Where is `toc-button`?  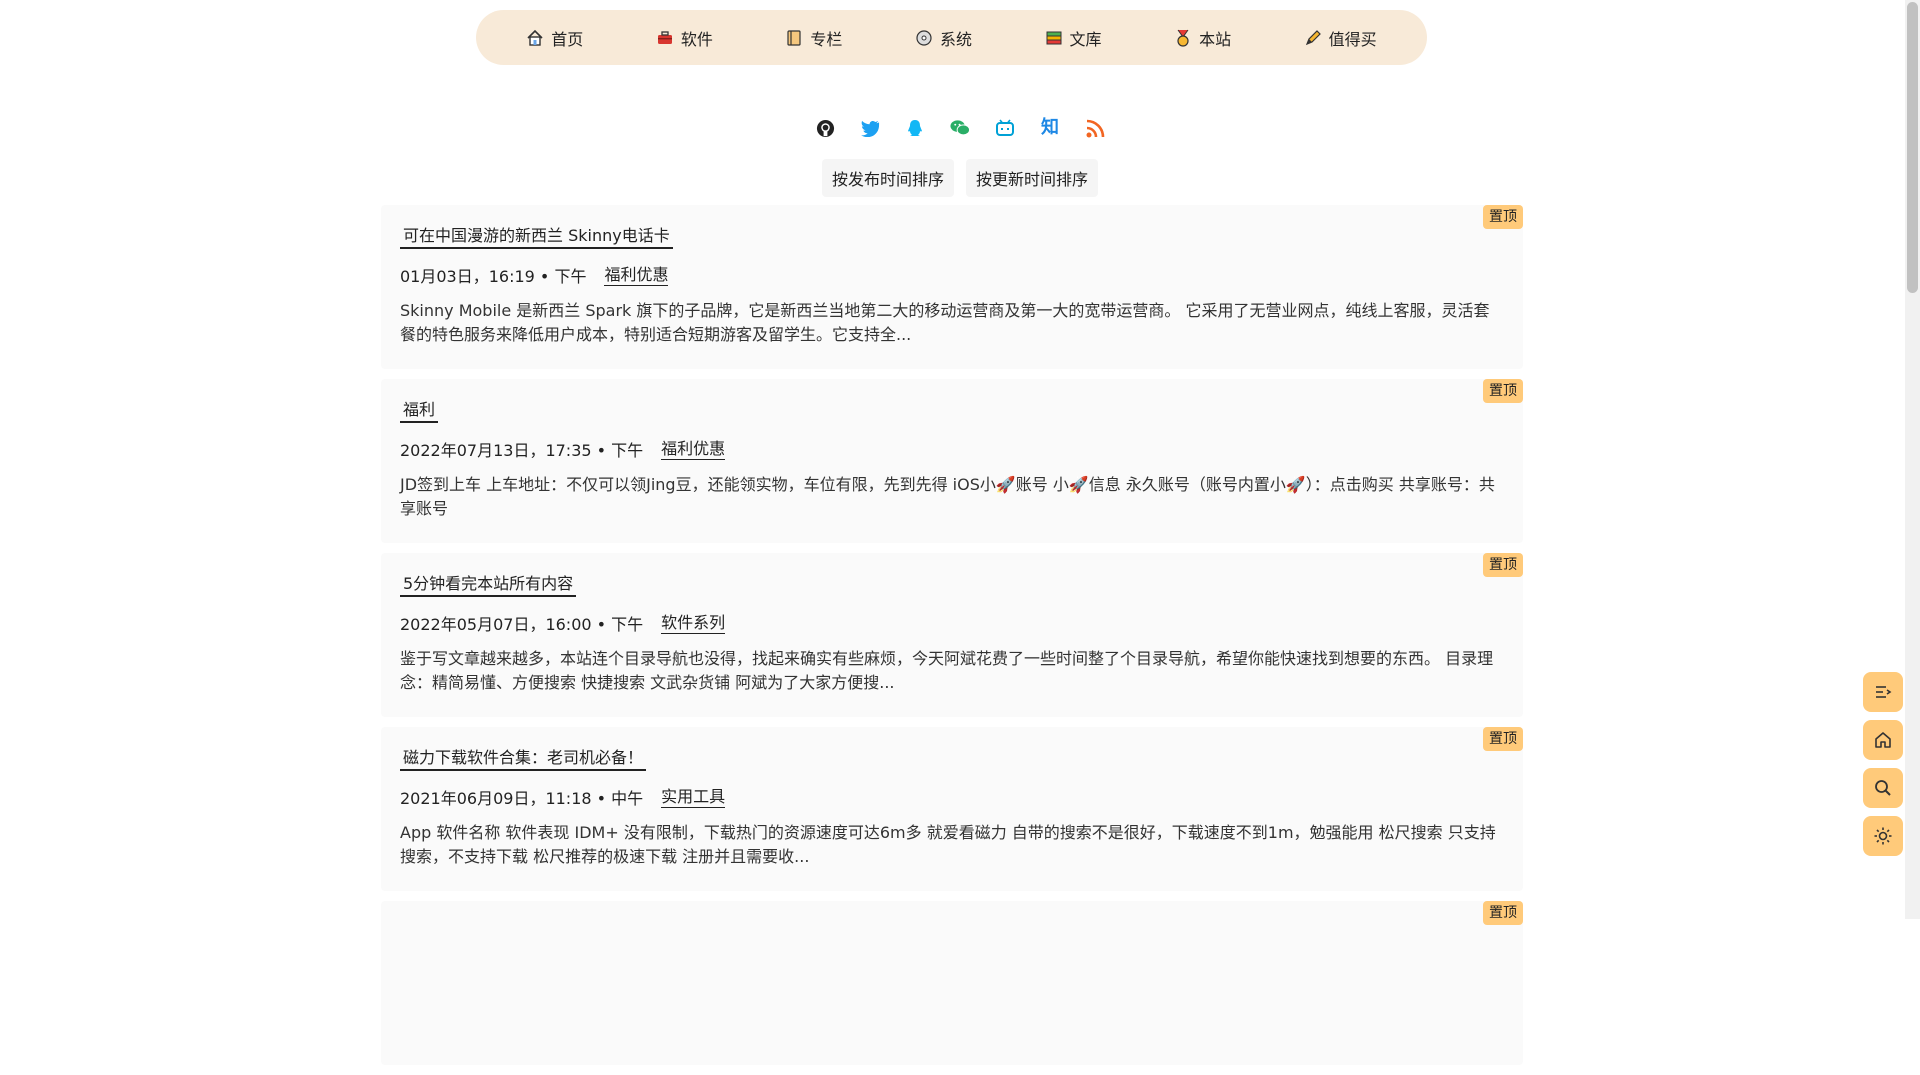 toc-button is located at coordinates (1883, 692).